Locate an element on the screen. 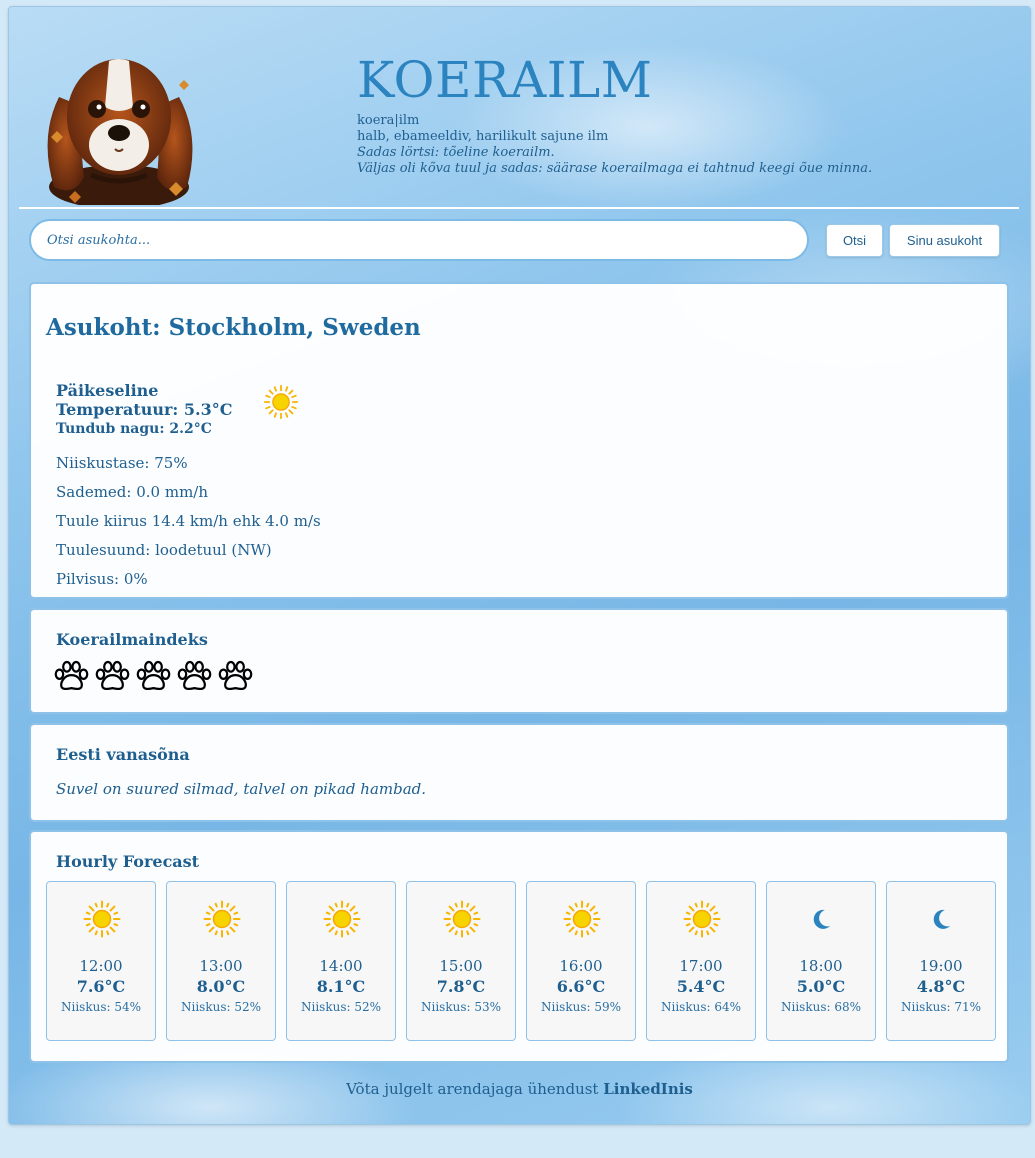 The image size is (1035, 1158). hour-time: 19:00 is located at coordinates (941, 966).